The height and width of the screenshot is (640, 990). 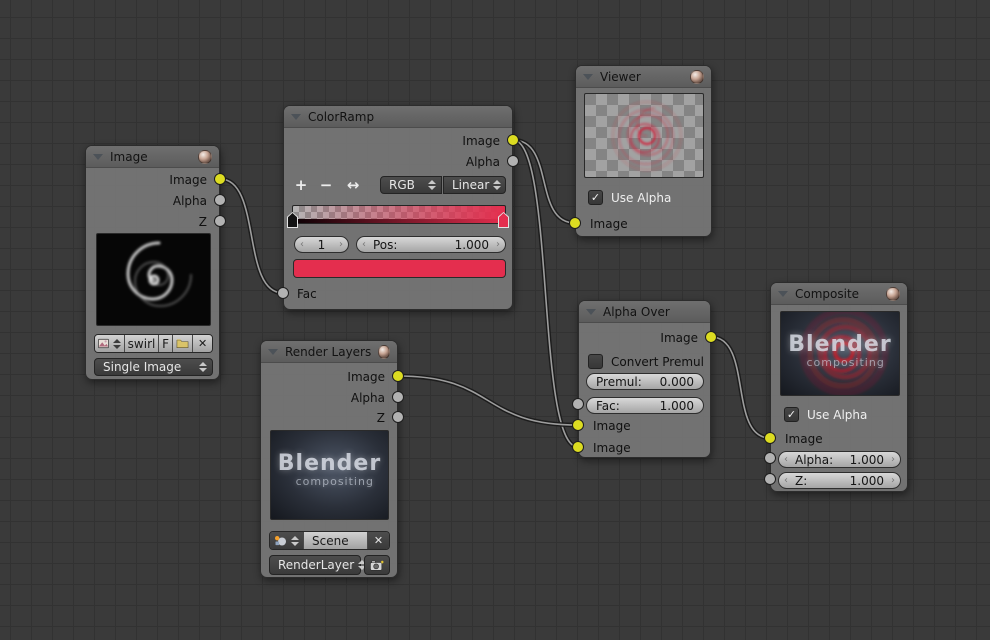 What do you see at coordinates (183, 343) in the screenshot?
I see `open-file-button` at bounding box center [183, 343].